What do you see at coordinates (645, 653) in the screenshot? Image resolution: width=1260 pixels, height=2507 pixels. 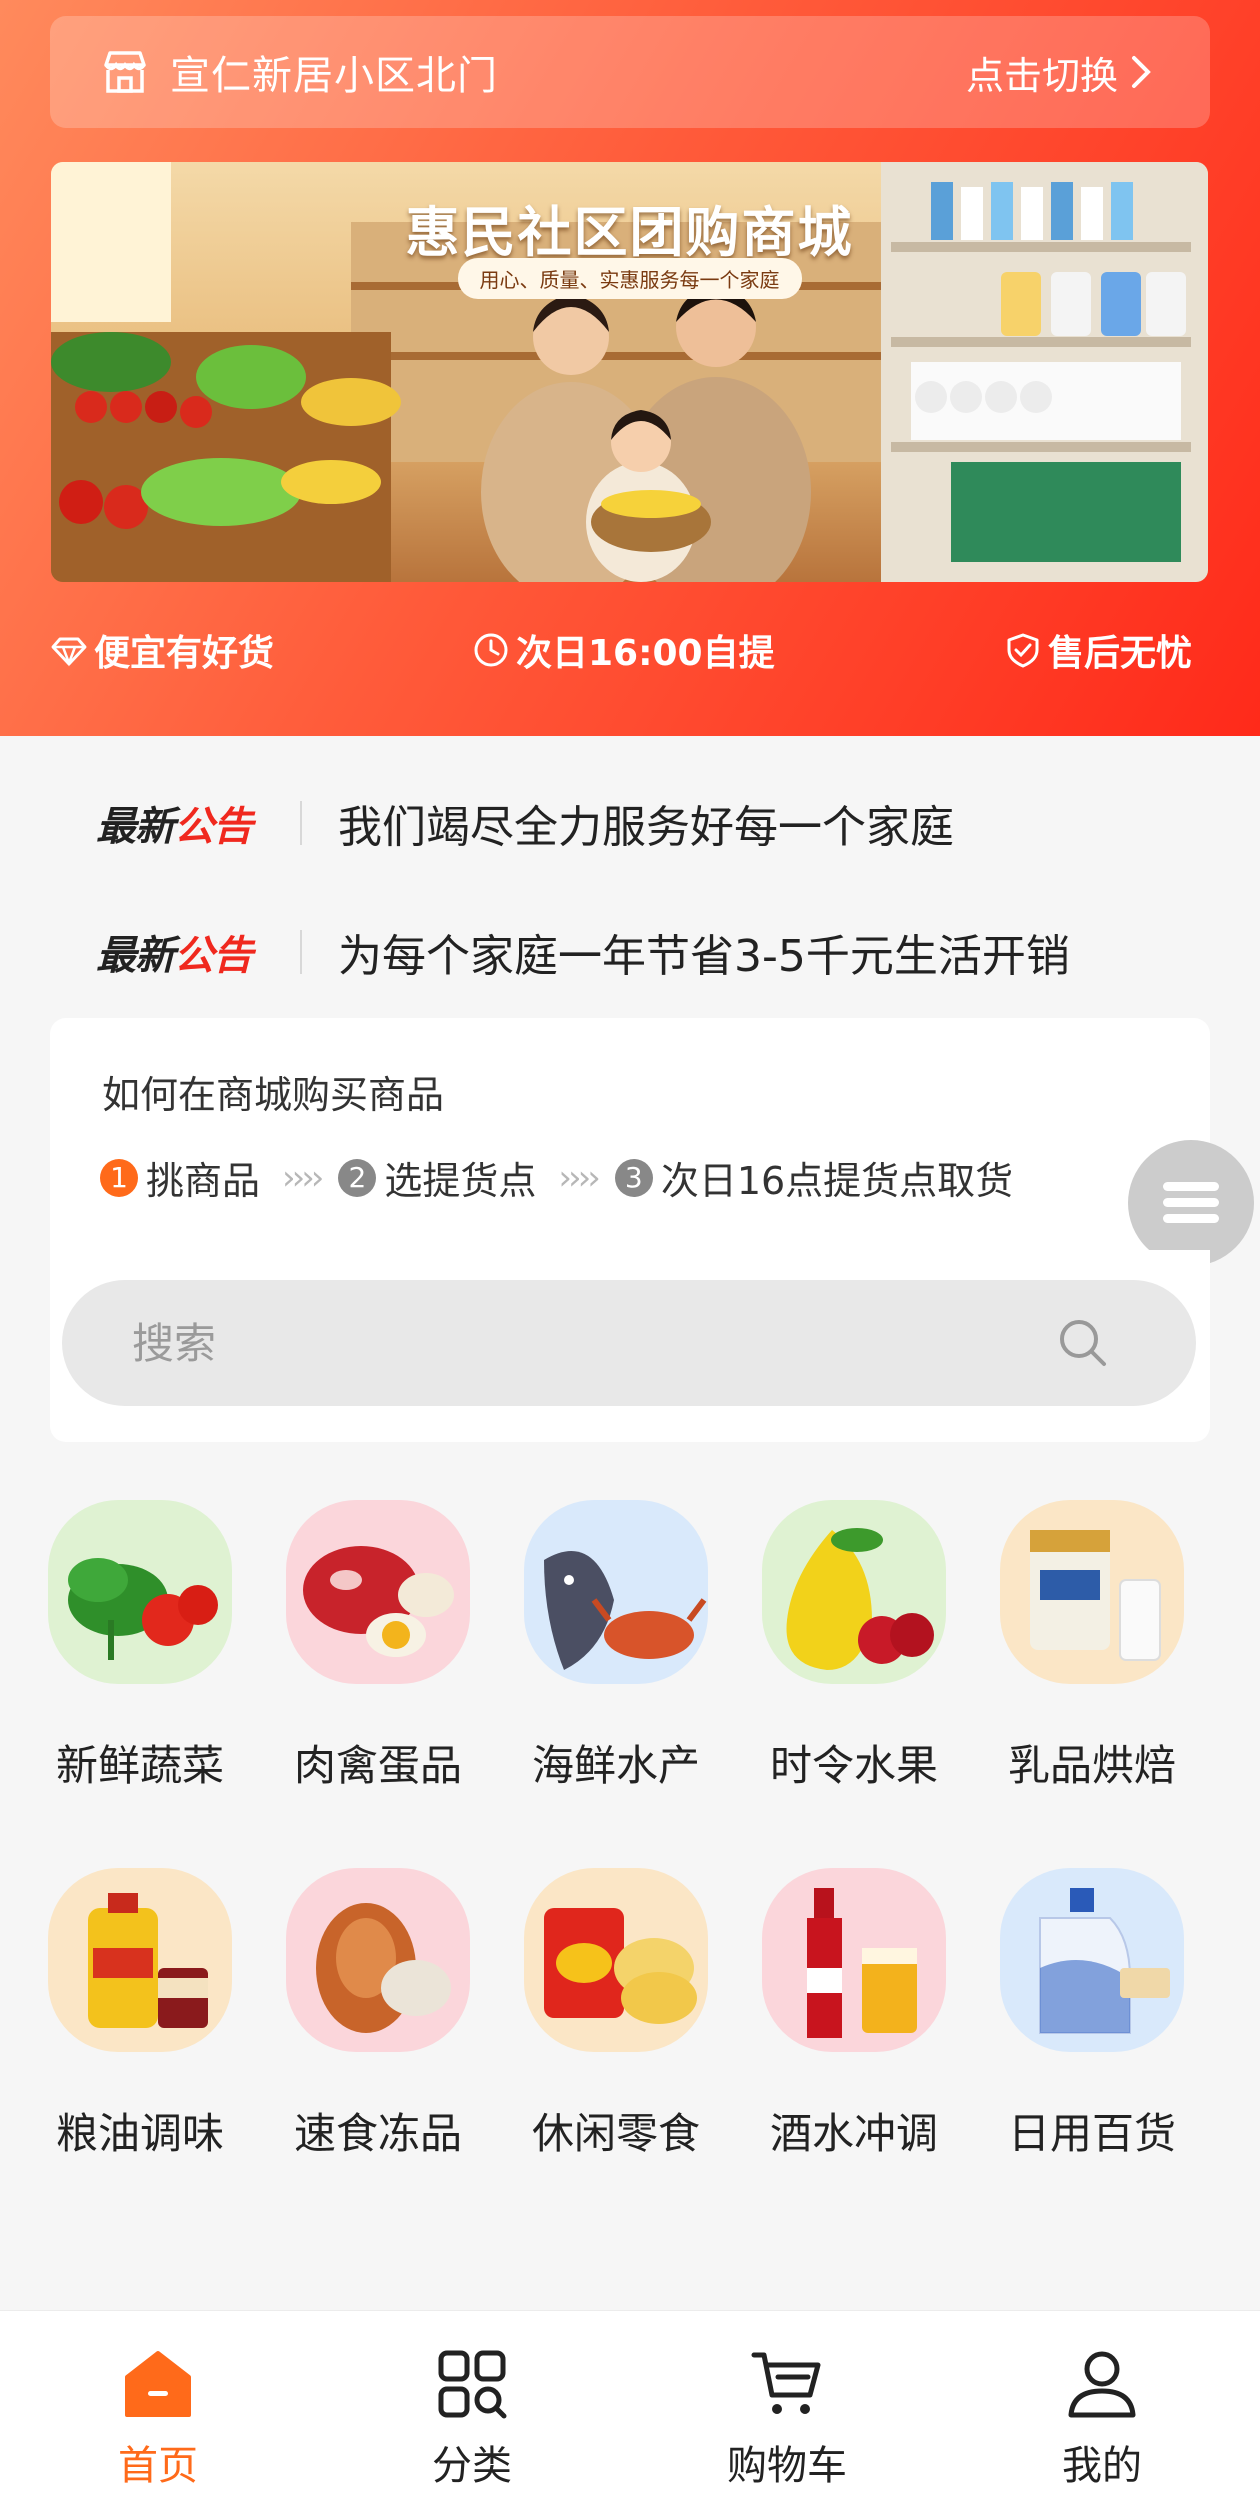 I see `feature-label: 次日16:00自提` at bounding box center [645, 653].